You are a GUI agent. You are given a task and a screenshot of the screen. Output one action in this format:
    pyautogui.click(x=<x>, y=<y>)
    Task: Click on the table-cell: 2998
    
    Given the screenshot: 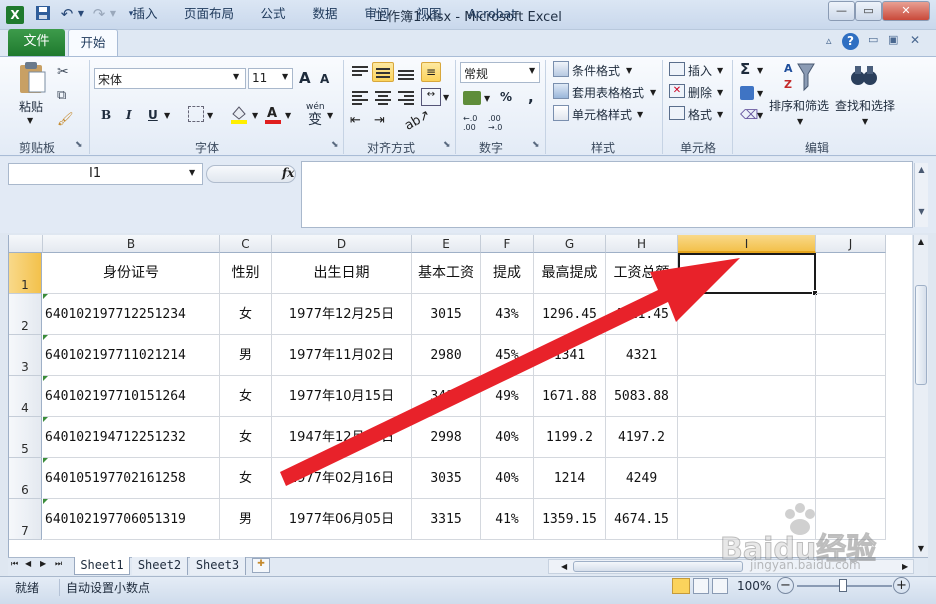 What is the action you would take?
    pyautogui.click(x=446, y=437)
    